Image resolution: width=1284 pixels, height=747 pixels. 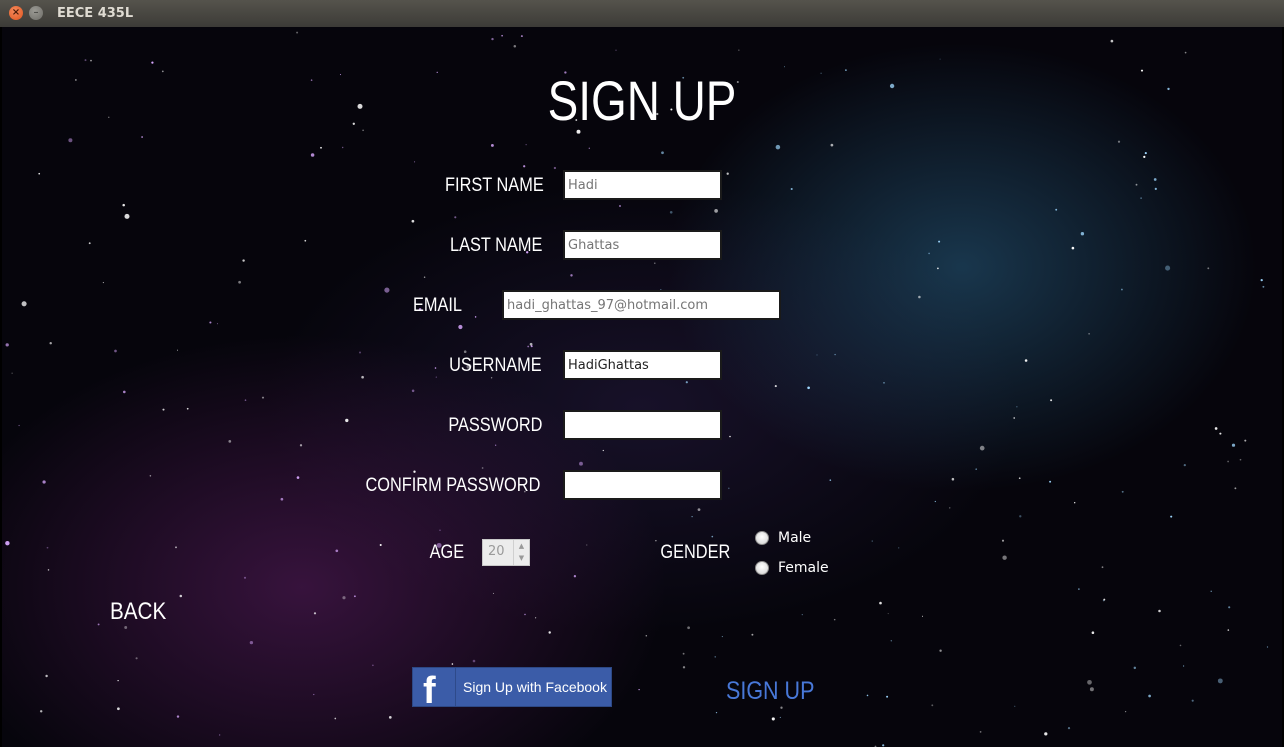 I want to click on window-titlebar: × – EECE 435L, so click(x=642, y=13).